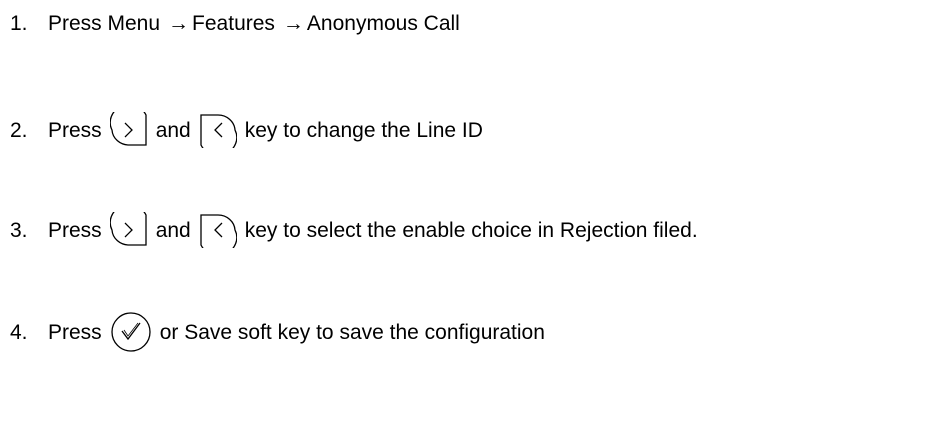 The width and height of the screenshot is (934, 425). I want to click on step-2: 2. Press and key to change the Line ID, so click(246, 130).